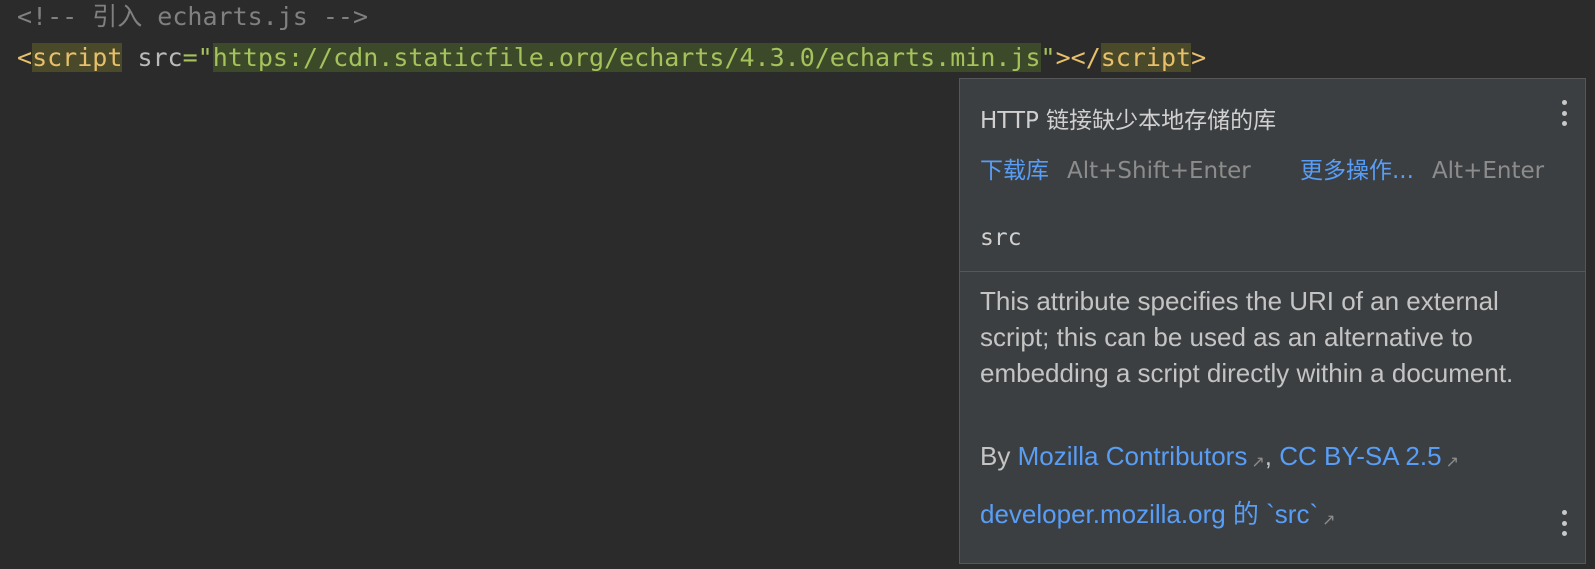 This screenshot has height=569, width=1595. What do you see at coordinates (160, 57) in the screenshot?
I see `attr-name-src: src` at bounding box center [160, 57].